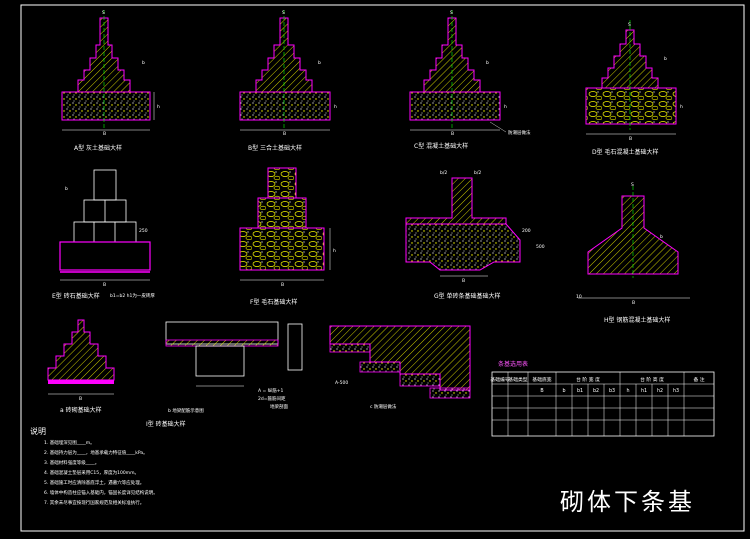 The width and height of the screenshot is (750, 539). What do you see at coordinates (441, 146) in the screenshot?
I see `detail-c-caption: C型 混凝土基础大样` at bounding box center [441, 146].